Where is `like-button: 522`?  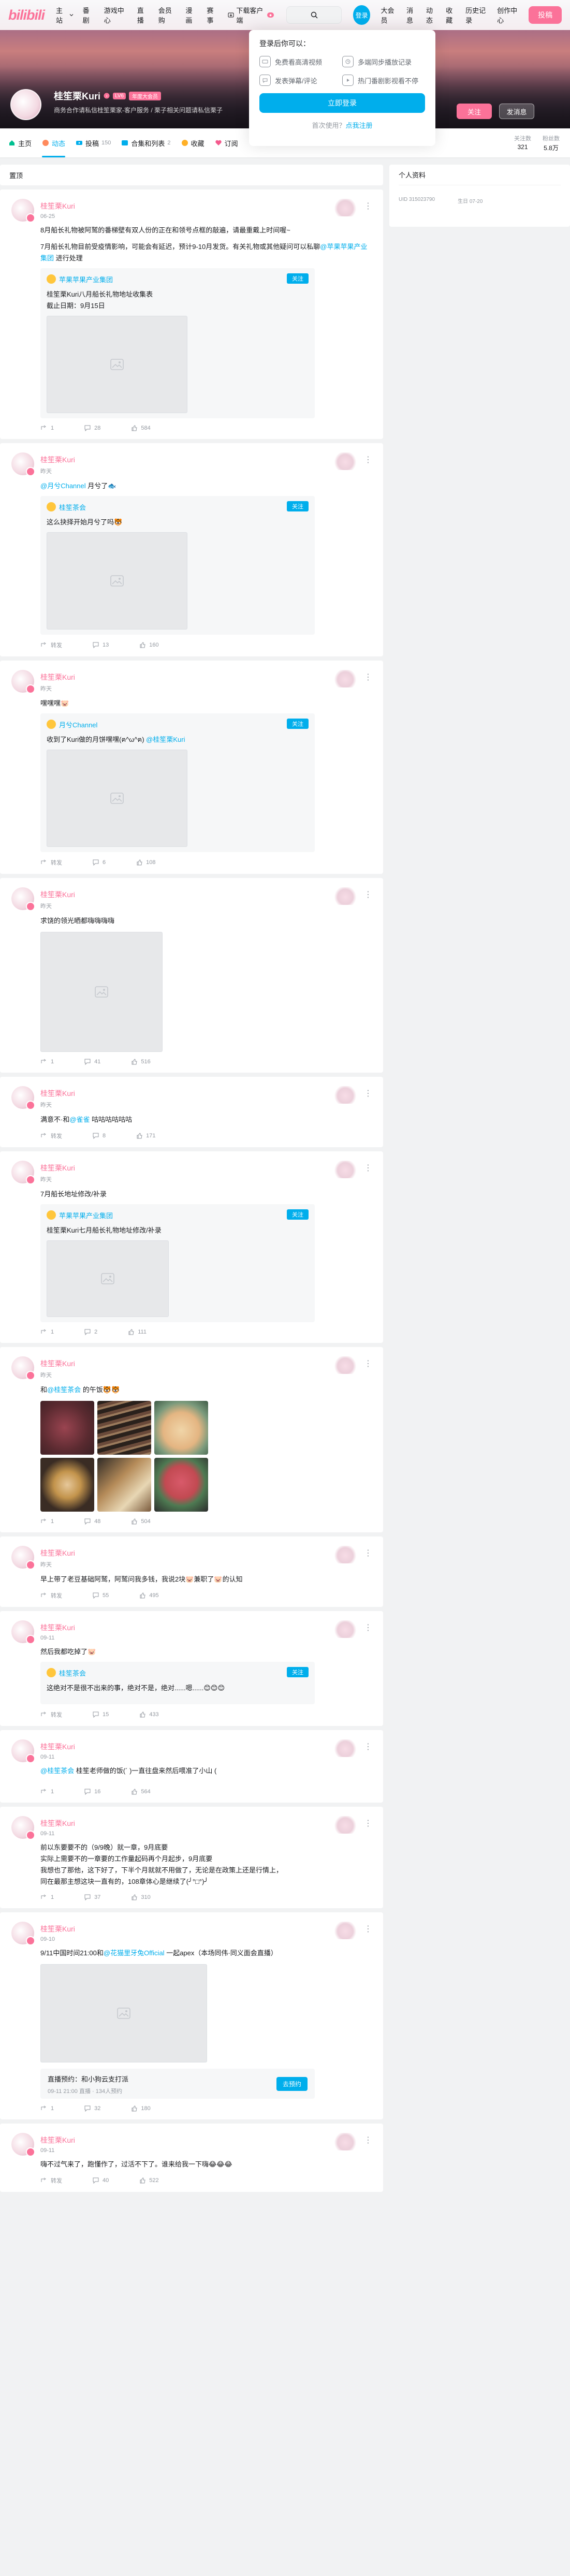 like-button: 522 is located at coordinates (149, 2181).